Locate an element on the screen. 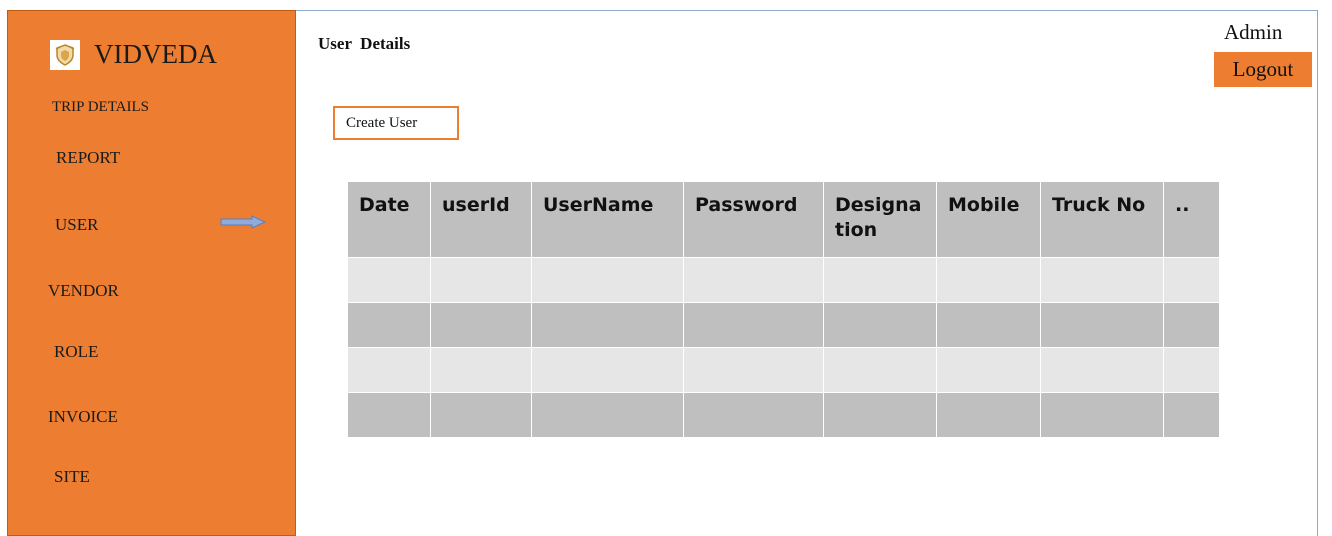 The image size is (1332, 536). brand: VIDVEDA is located at coordinates (133, 54).